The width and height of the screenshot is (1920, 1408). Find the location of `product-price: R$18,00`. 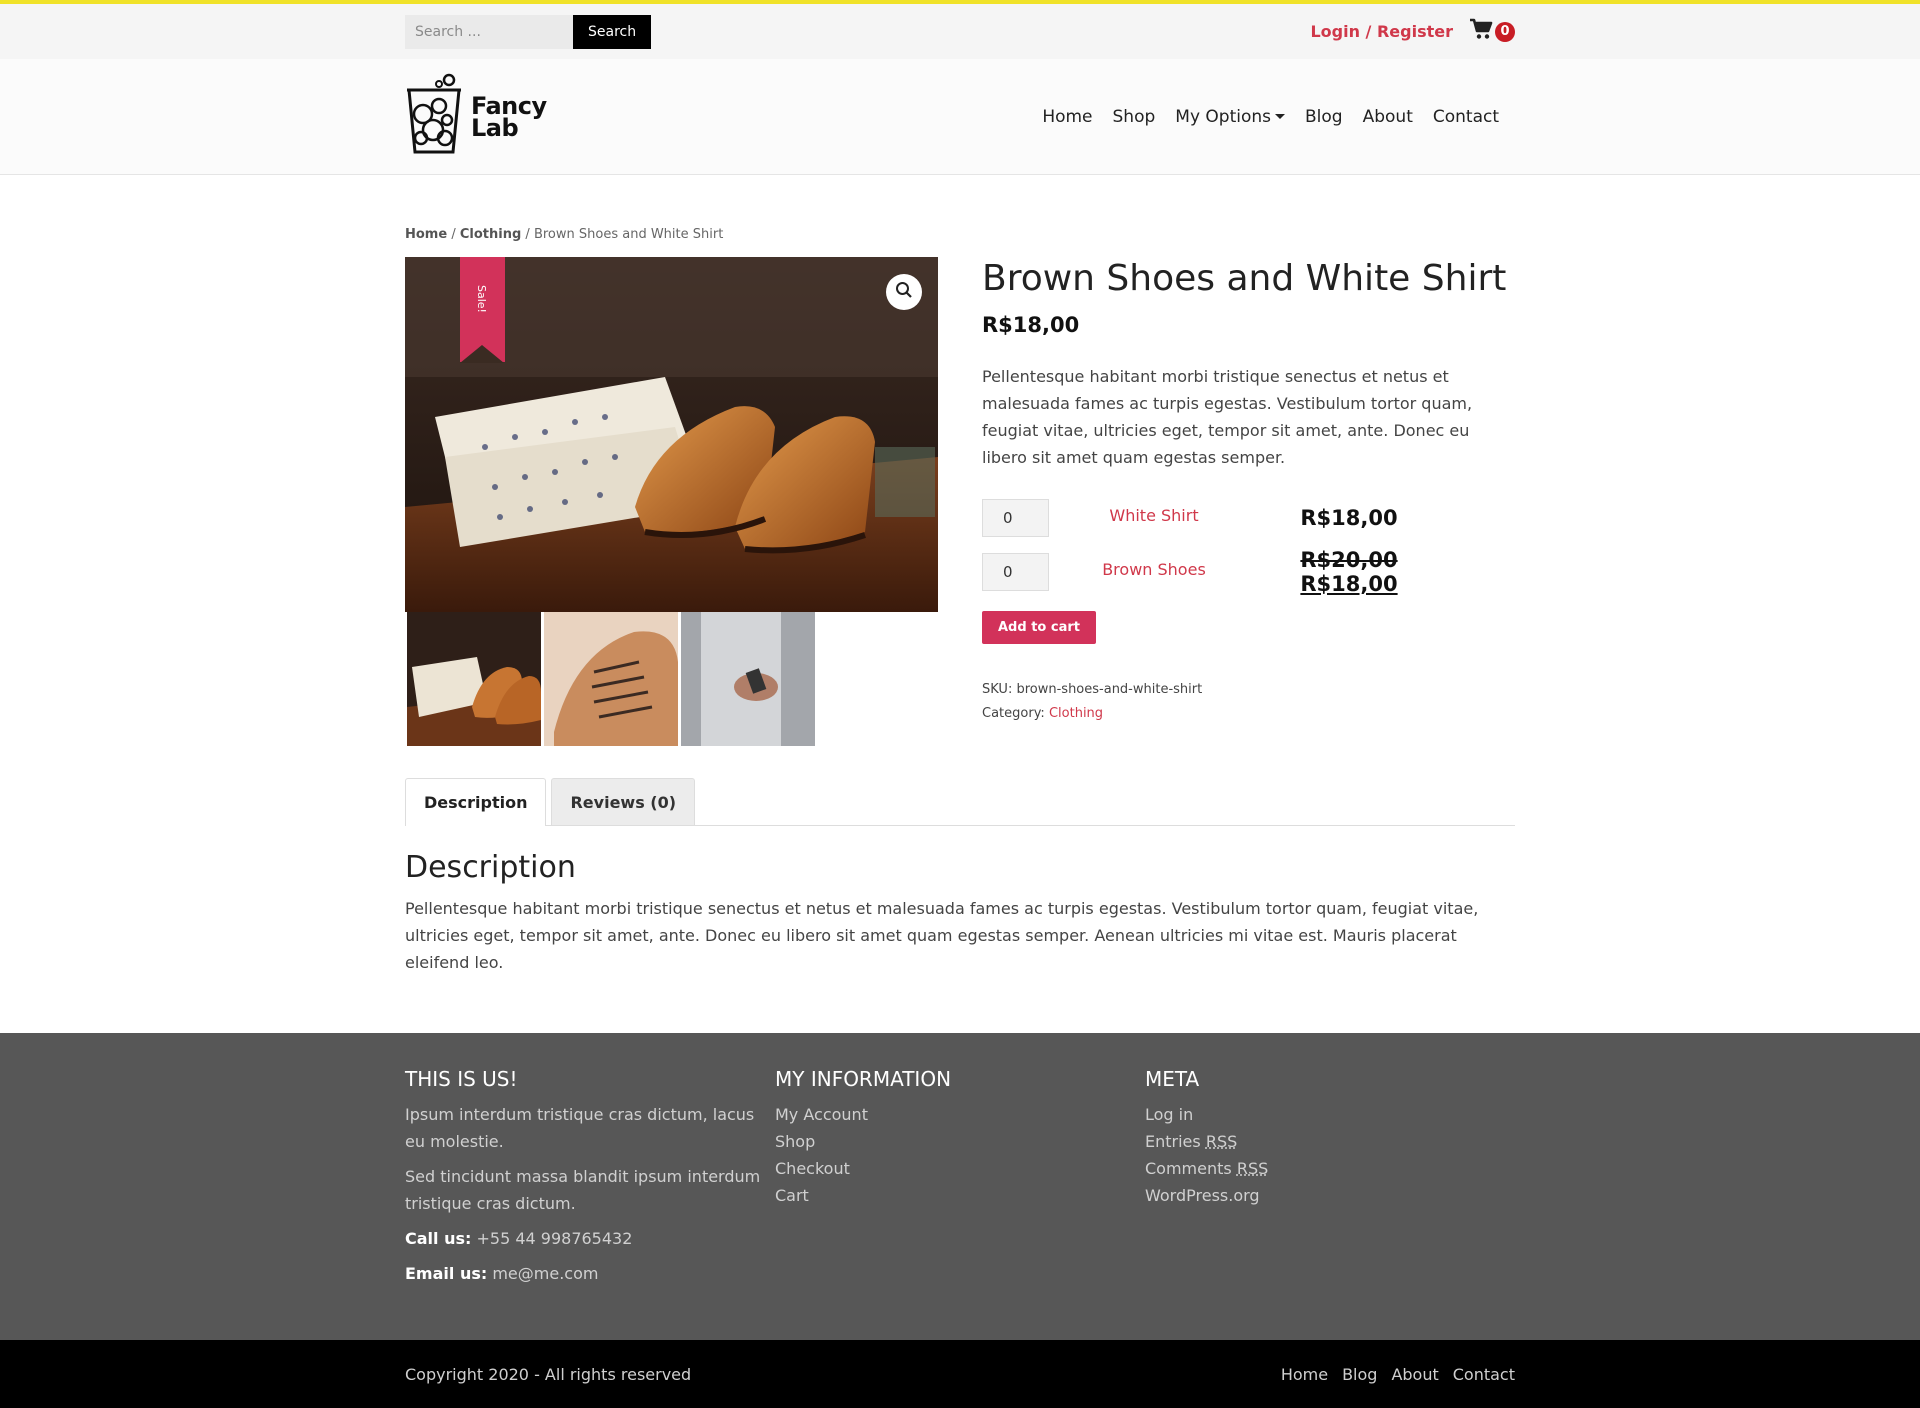

product-price: R$18,00 is located at coordinates (1031, 325).